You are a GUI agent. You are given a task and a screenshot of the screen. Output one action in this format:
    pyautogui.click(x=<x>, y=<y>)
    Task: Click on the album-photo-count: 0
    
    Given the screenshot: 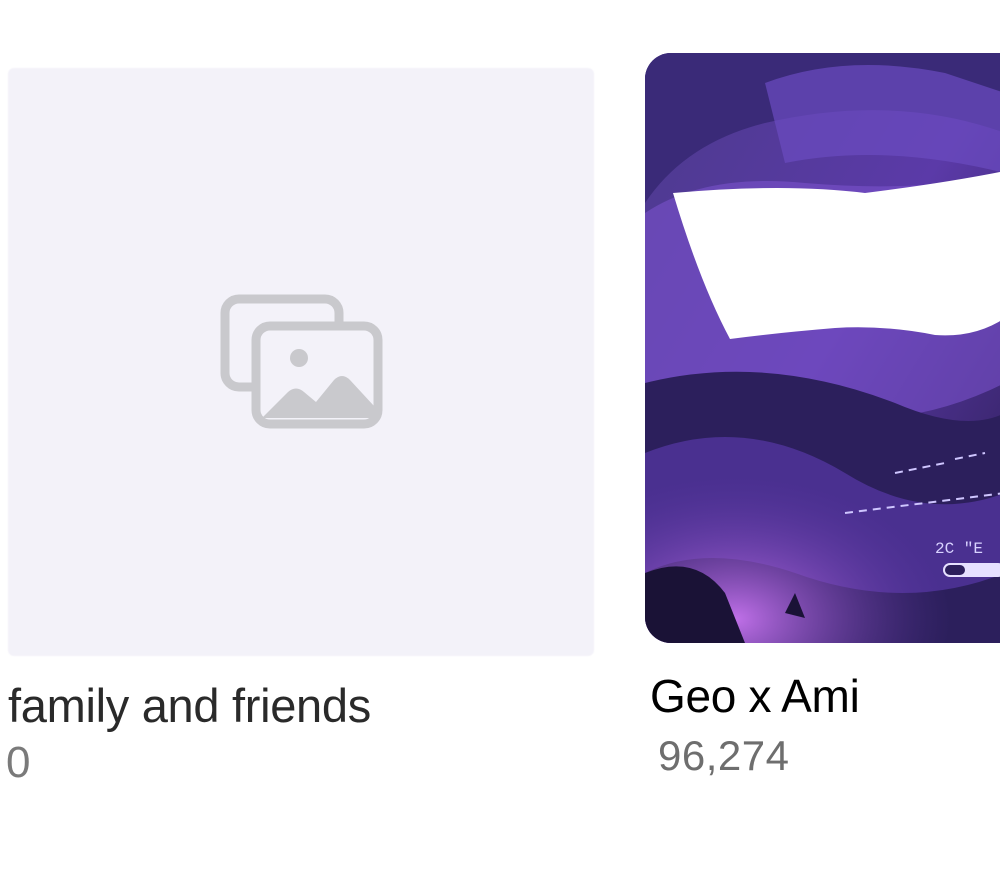 What is the action you would take?
    pyautogui.click(x=18, y=762)
    